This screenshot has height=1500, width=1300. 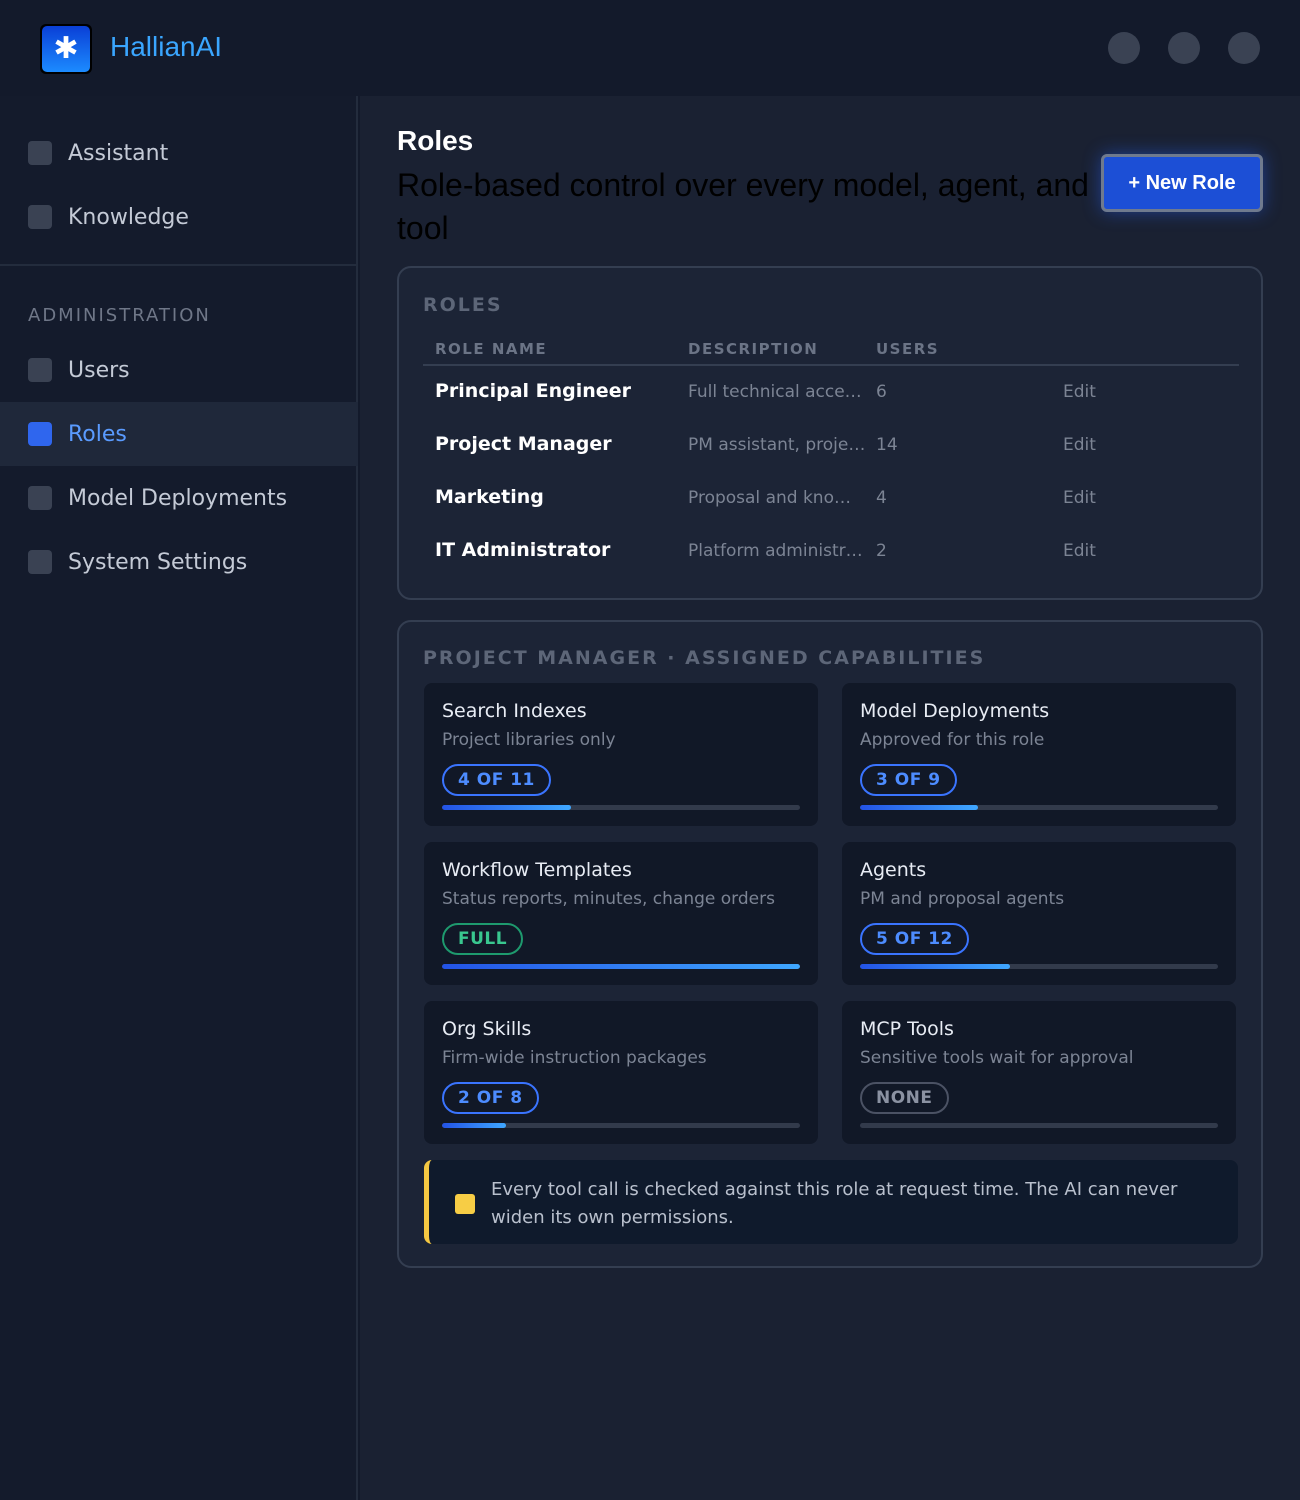 I want to click on role-user-count: 4, so click(x=881, y=498).